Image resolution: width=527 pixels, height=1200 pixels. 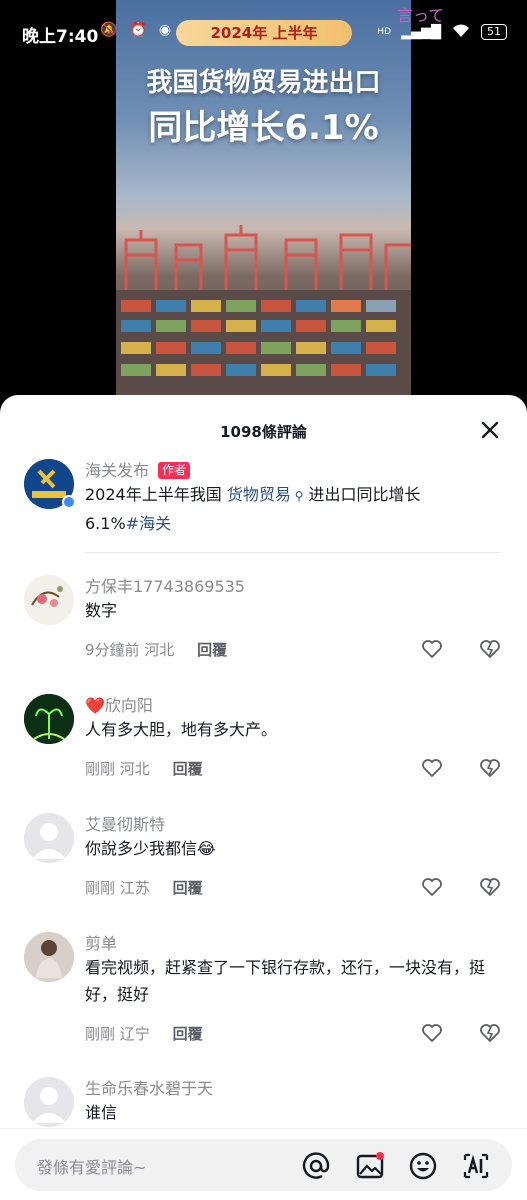 I want to click on author-badge: 作者, so click(x=174, y=470).